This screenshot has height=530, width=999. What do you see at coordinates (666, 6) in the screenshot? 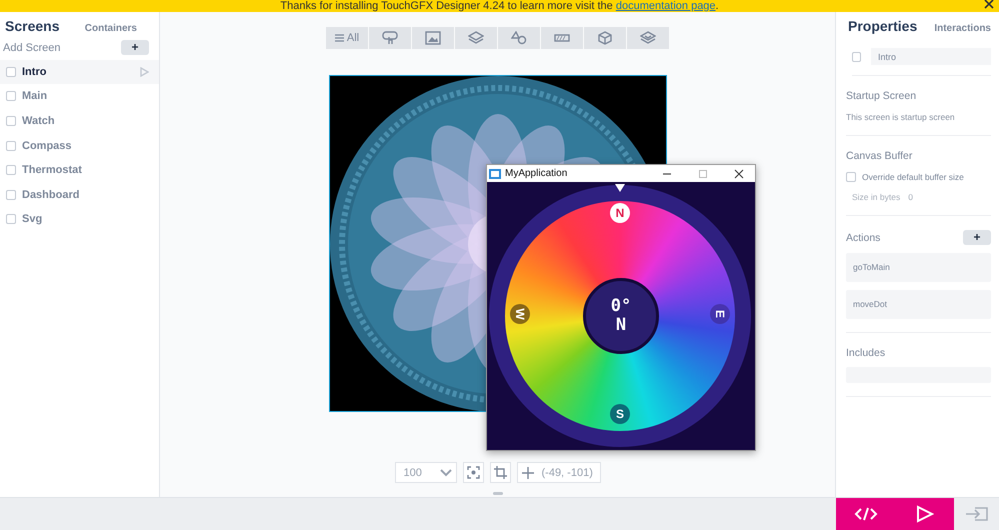
I see `documentation-link: documentation page` at bounding box center [666, 6].